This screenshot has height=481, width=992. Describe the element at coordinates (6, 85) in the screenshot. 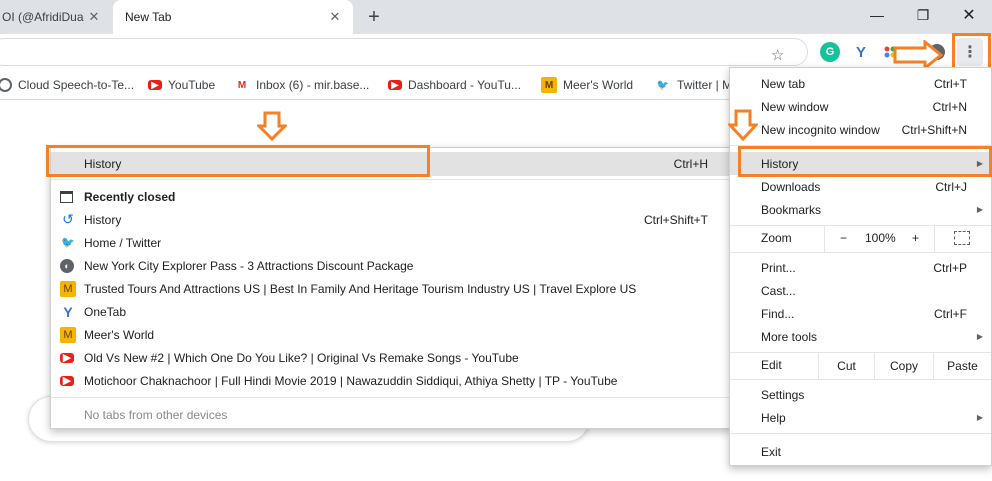

I see `cloud-icon` at that location.